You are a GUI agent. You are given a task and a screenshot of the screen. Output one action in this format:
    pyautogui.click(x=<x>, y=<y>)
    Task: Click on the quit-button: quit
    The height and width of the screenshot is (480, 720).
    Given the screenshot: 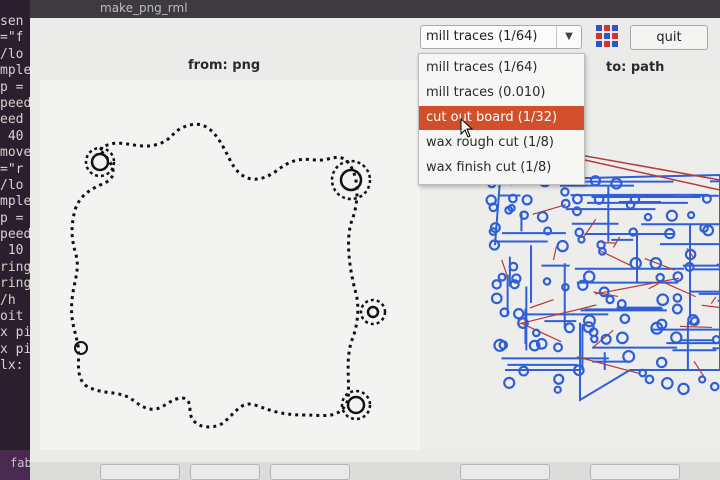 What is the action you would take?
    pyautogui.click(x=669, y=37)
    